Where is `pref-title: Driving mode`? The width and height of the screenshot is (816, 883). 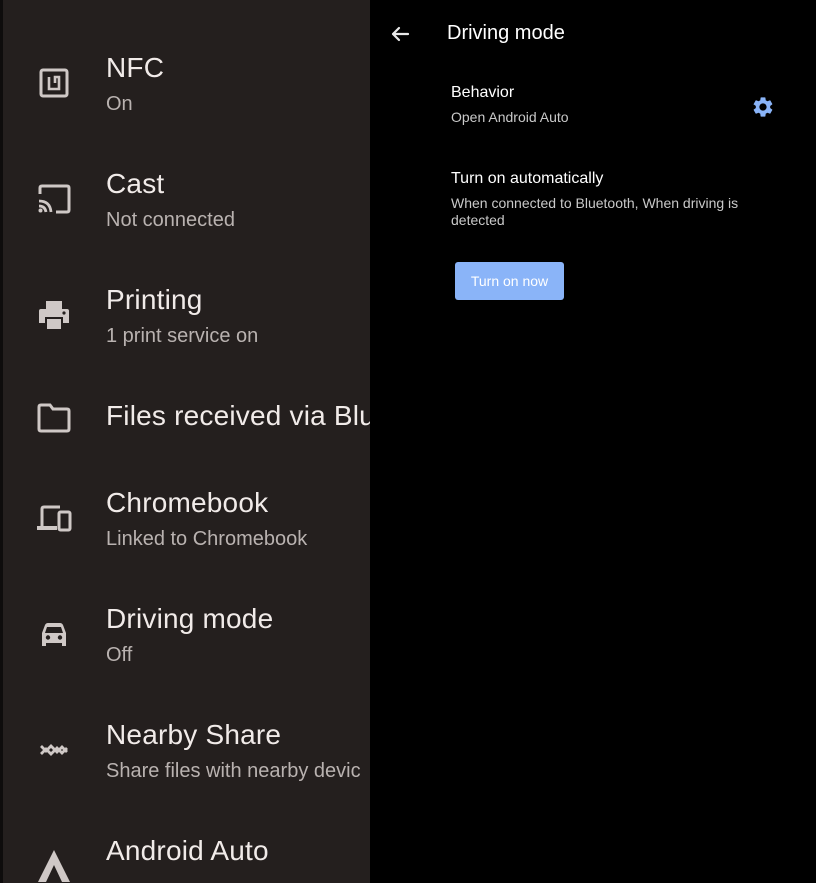
pref-title: Driving mode is located at coordinates (190, 618).